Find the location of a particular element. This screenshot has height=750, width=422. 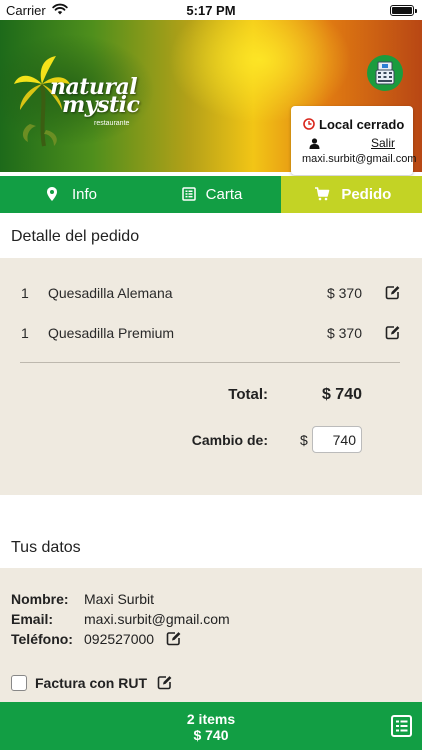

clock-icon is located at coordinates (309, 124).